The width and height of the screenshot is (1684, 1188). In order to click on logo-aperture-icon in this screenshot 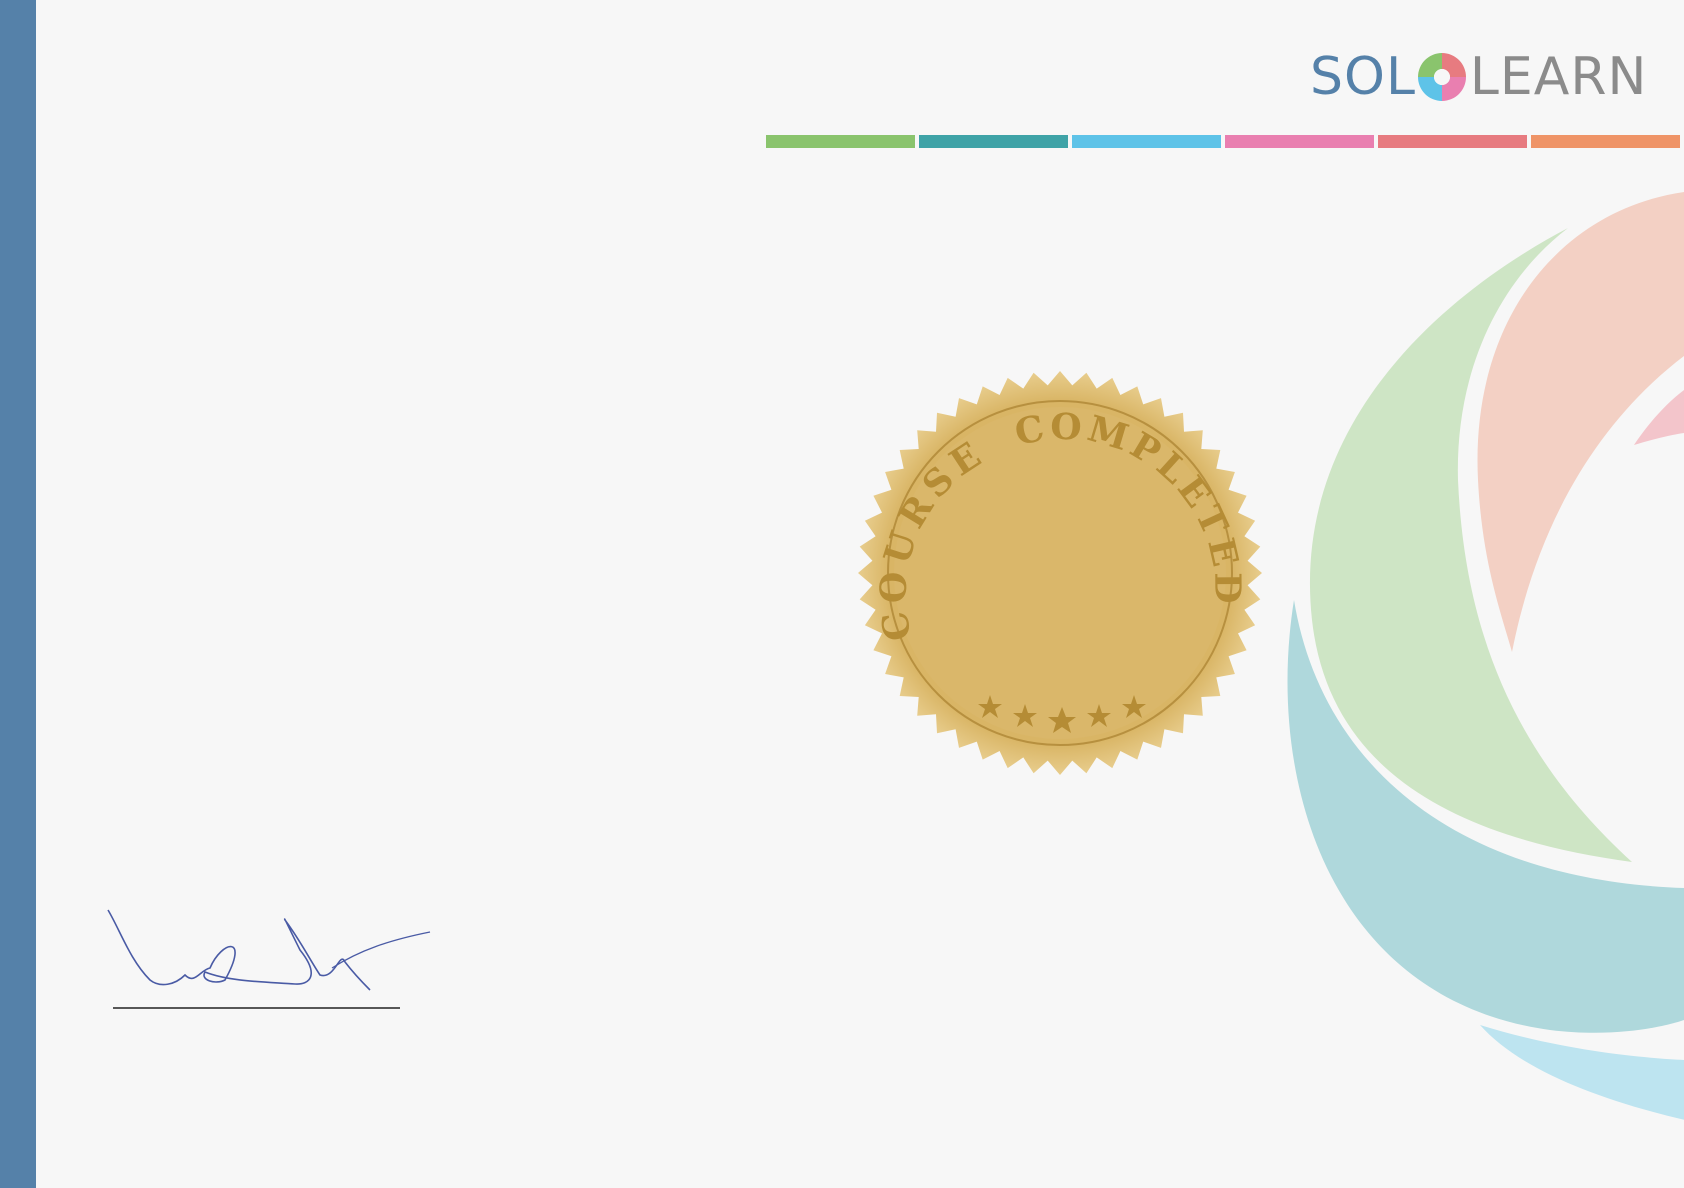, I will do `click(1441, 77)`.